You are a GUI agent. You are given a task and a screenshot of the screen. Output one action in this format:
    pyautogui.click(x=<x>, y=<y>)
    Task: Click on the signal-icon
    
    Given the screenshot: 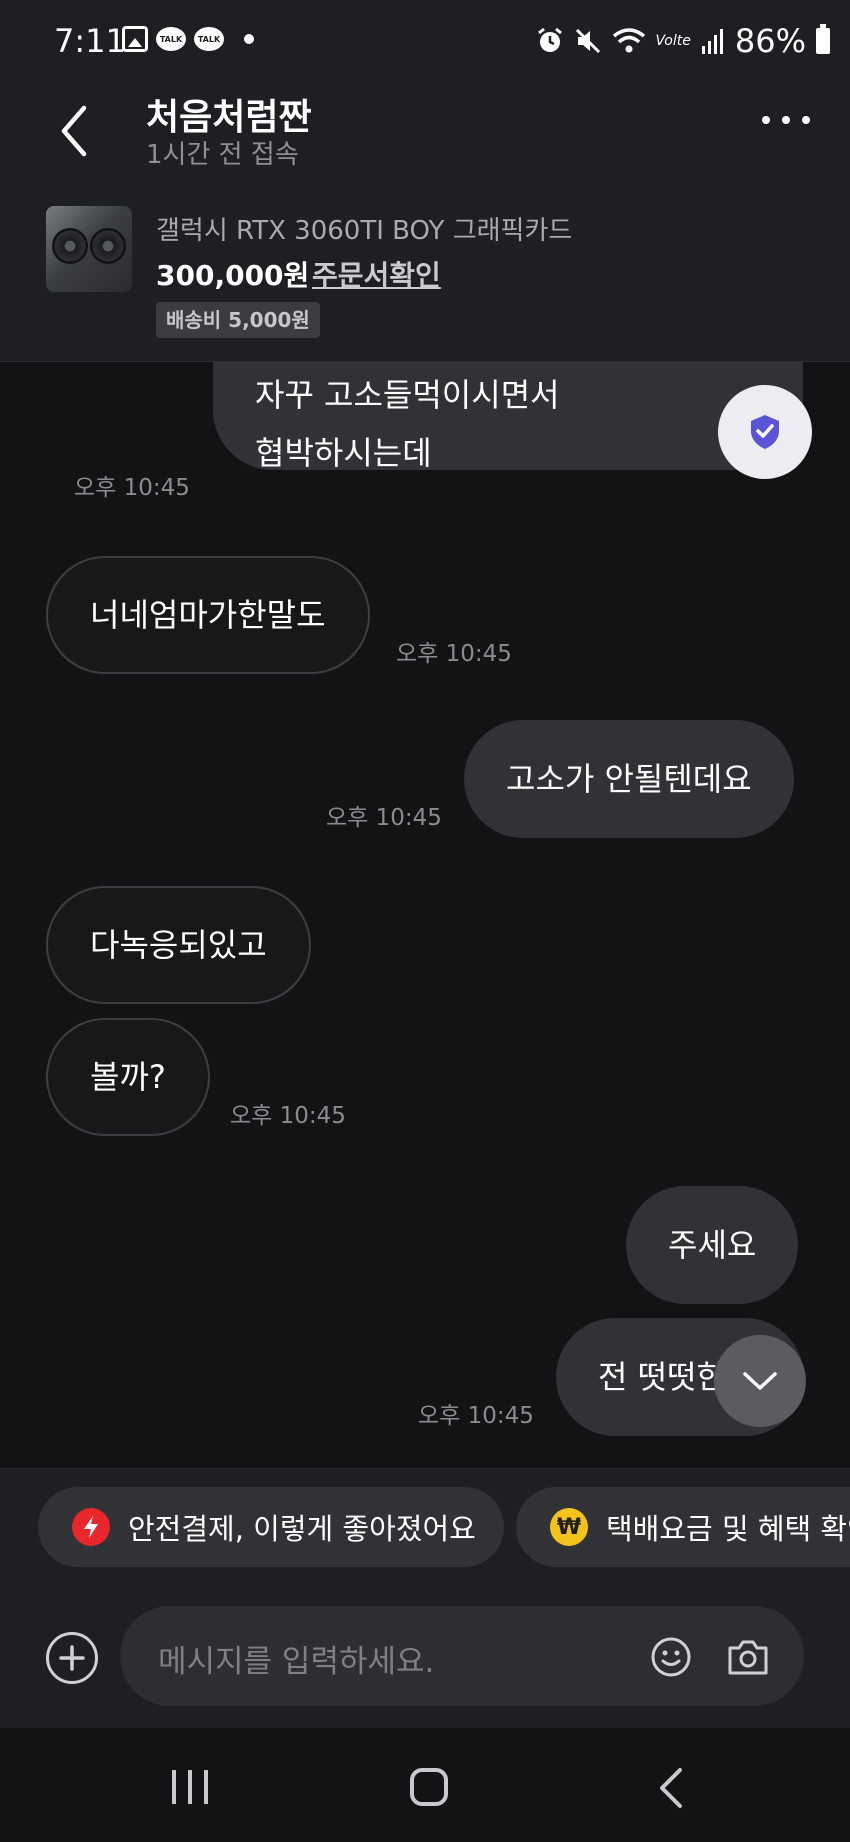 What is the action you would take?
    pyautogui.click(x=712, y=41)
    